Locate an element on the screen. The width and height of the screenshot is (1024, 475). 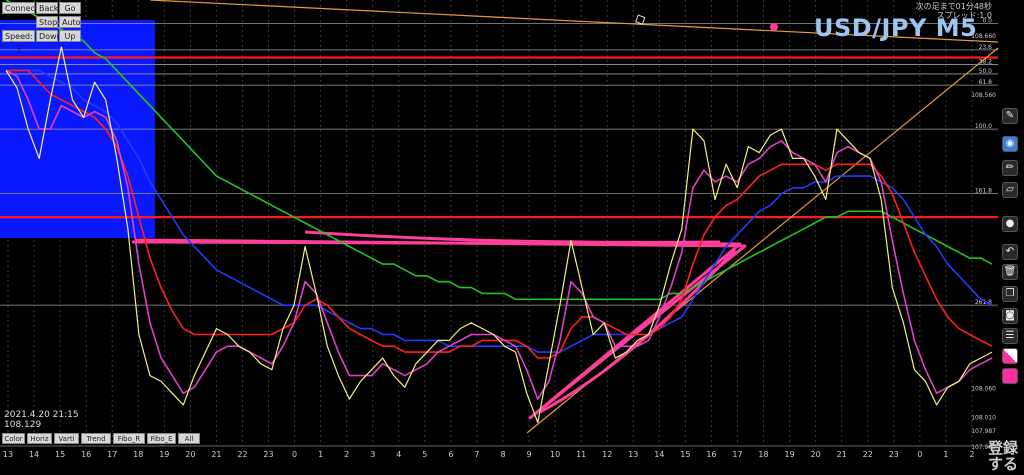
pencil-icon: ✏ is located at coordinates (1010, 168).